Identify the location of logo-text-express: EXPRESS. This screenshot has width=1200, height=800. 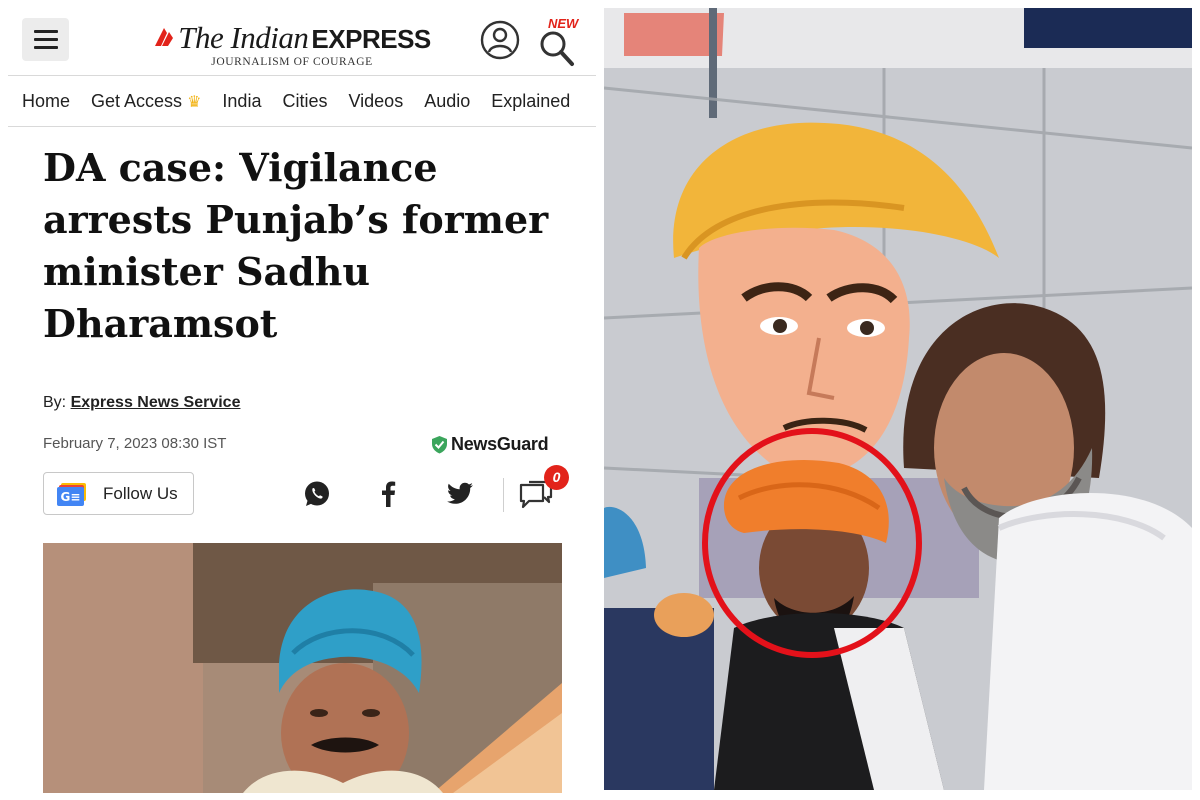
(371, 39).